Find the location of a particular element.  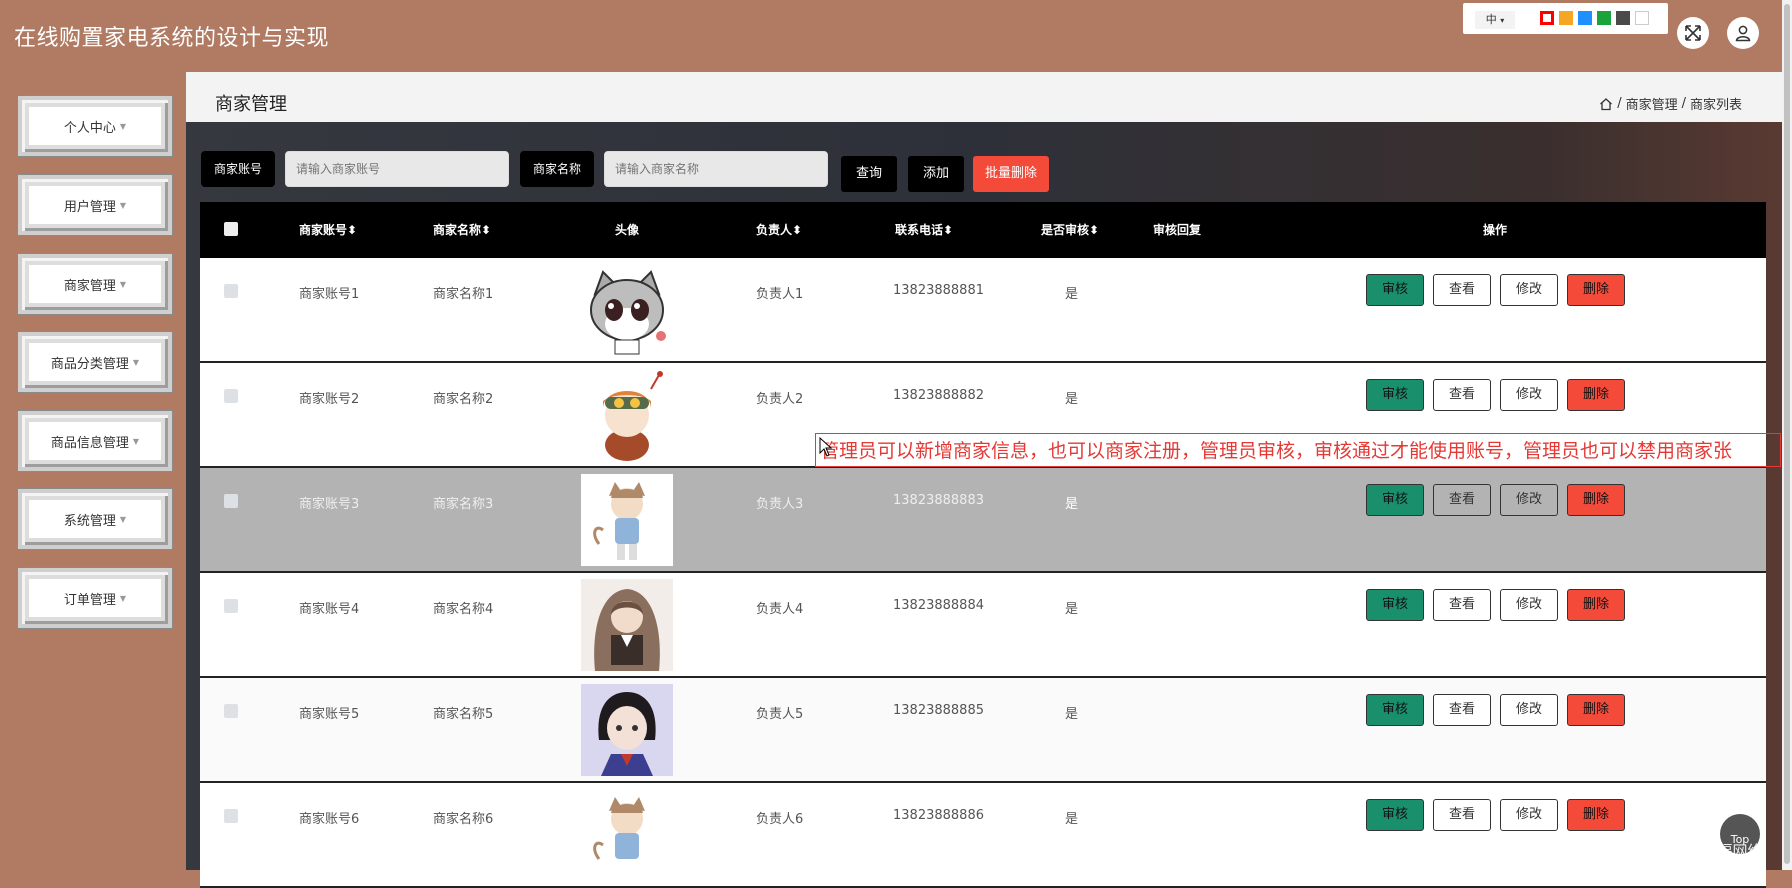

cell-owner: 负责人4 is located at coordinates (780, 609).